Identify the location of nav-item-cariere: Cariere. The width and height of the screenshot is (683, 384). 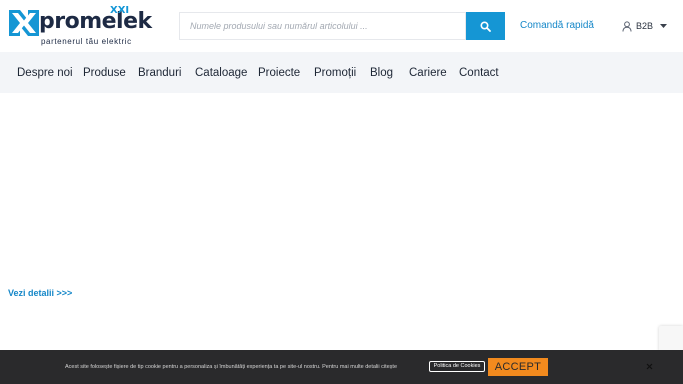
(428, 73).